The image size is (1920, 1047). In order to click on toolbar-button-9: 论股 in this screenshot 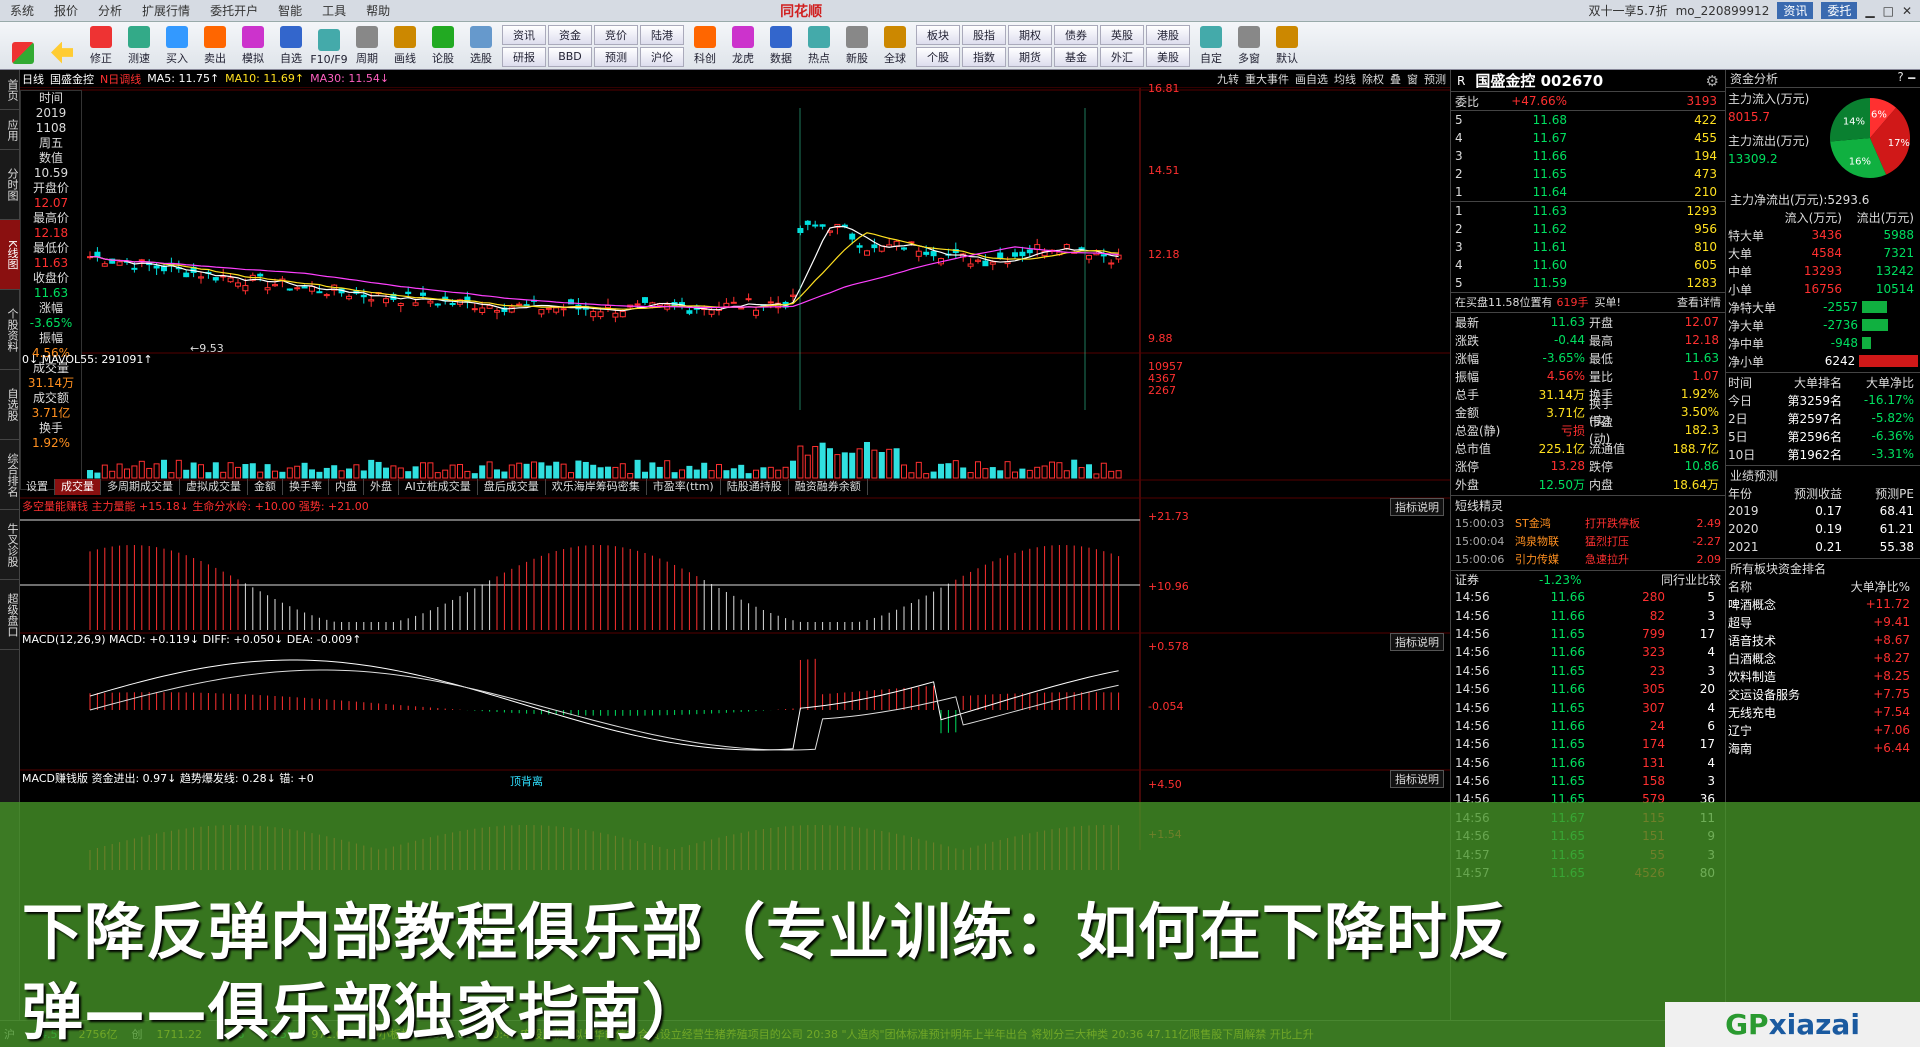, I will do `click(443, 46)`.